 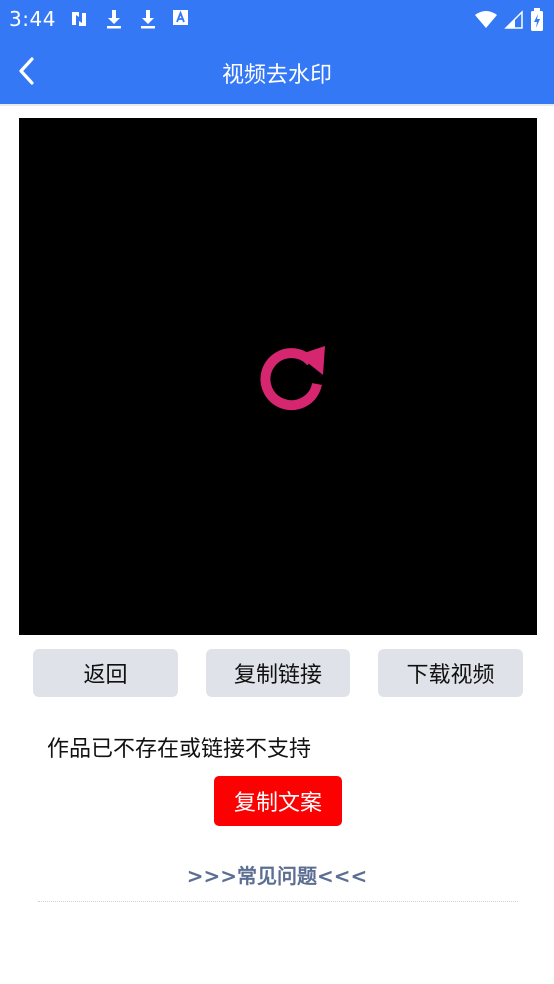 I want to click on dotted-divider, so click(x=278, y=901).